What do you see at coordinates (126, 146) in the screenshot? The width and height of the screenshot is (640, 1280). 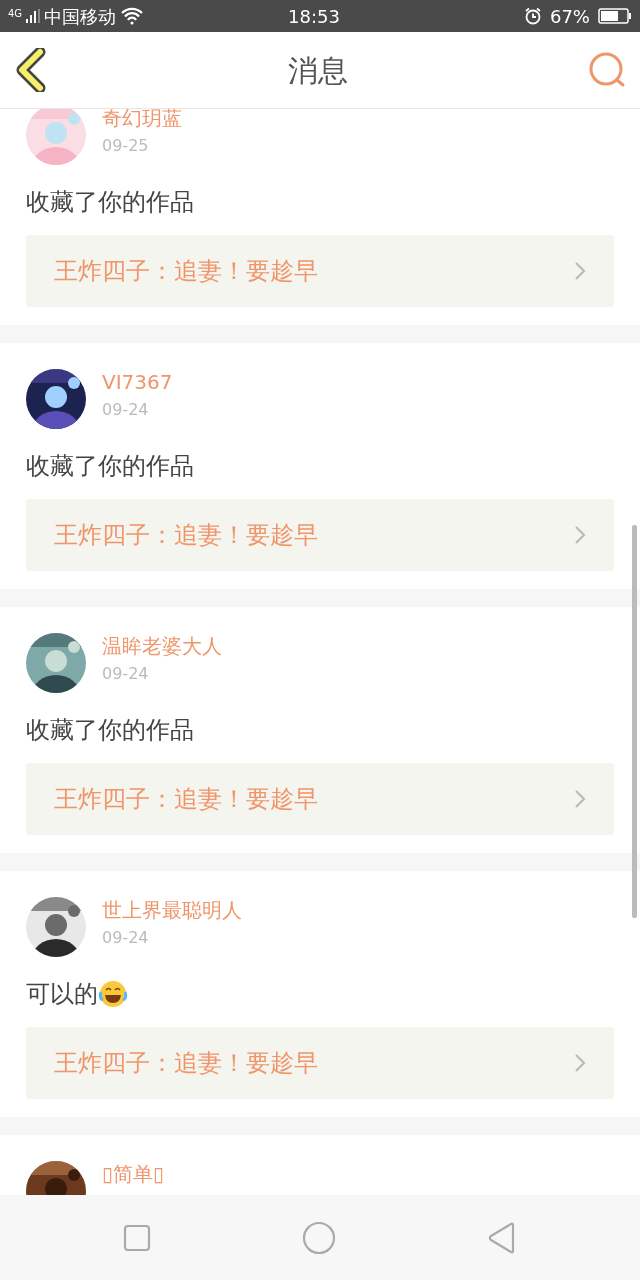 I see `message-date: 09-25` at bounding box center [126, 146].